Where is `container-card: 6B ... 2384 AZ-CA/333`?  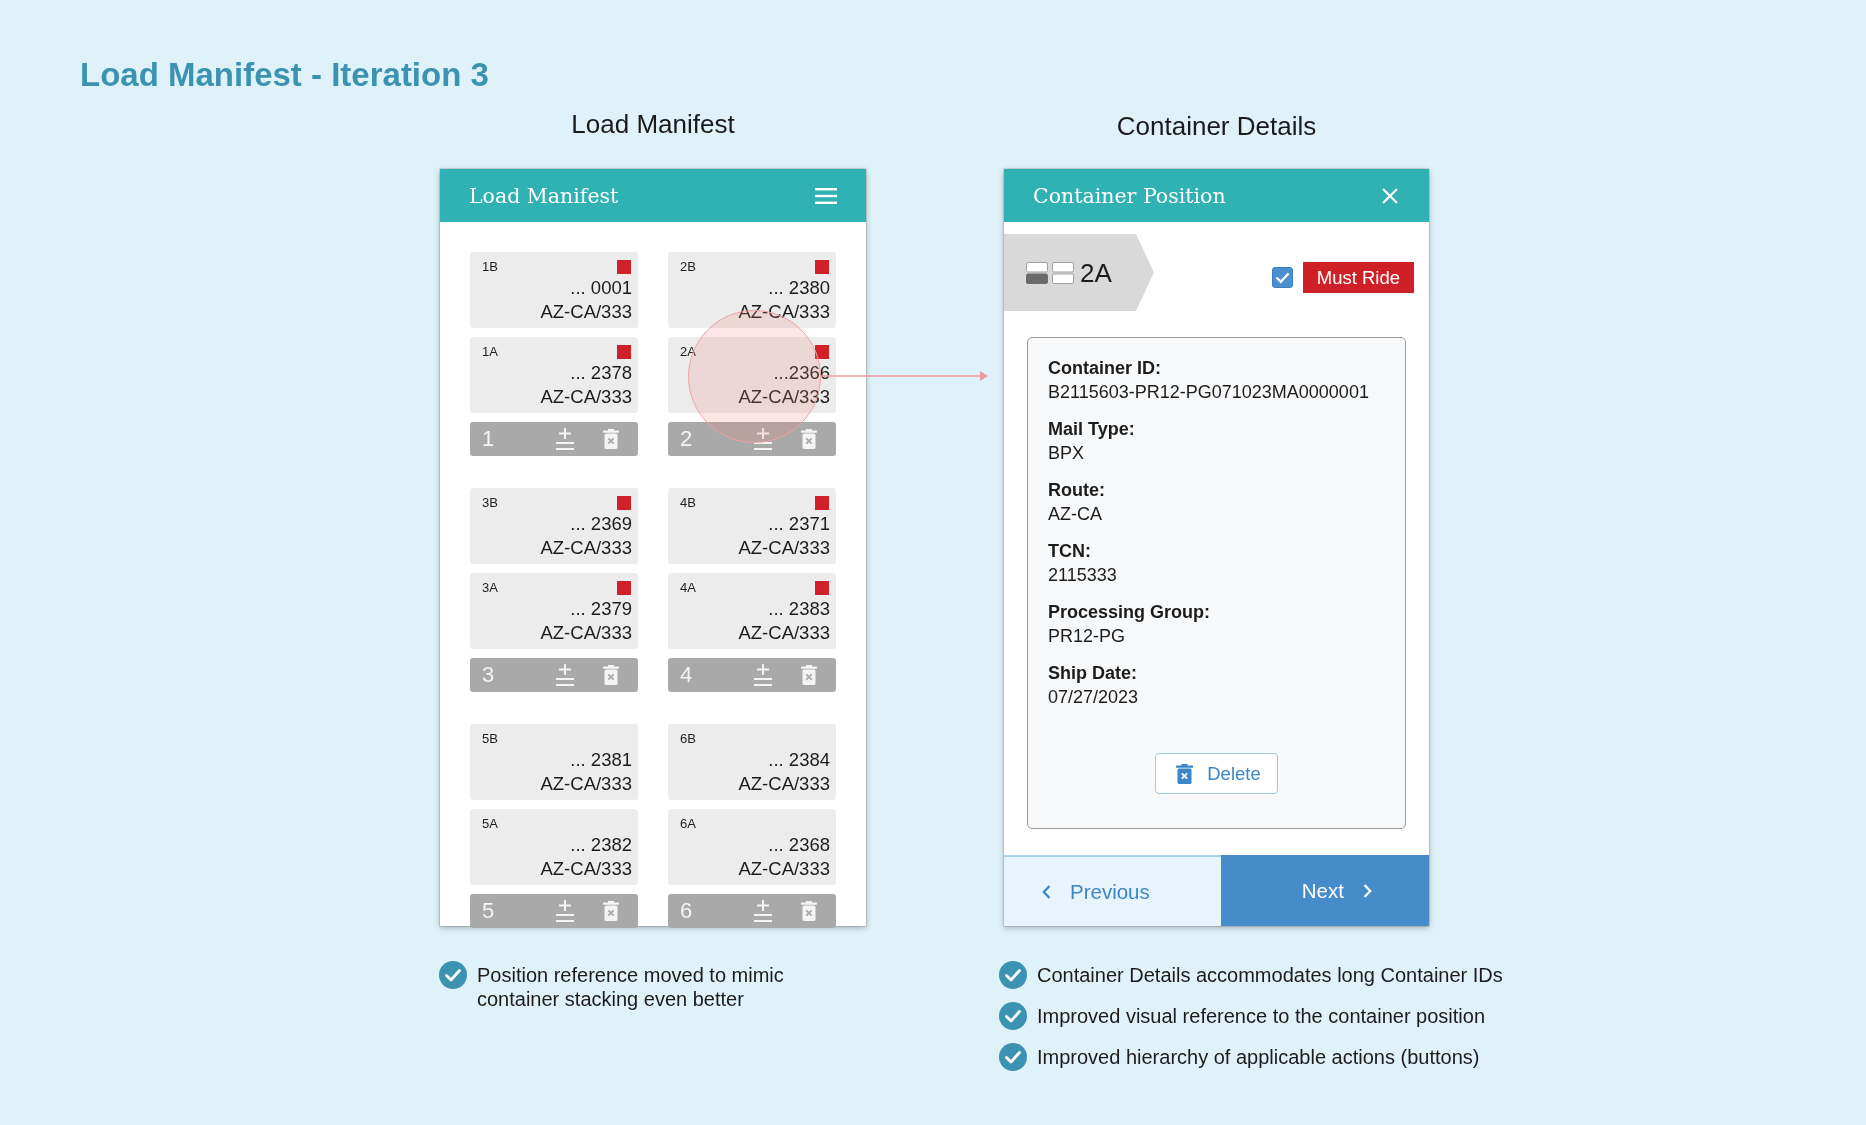
container-card: 6B ... 2384 AZ-CA/333 is located at coordinates (752, 762).